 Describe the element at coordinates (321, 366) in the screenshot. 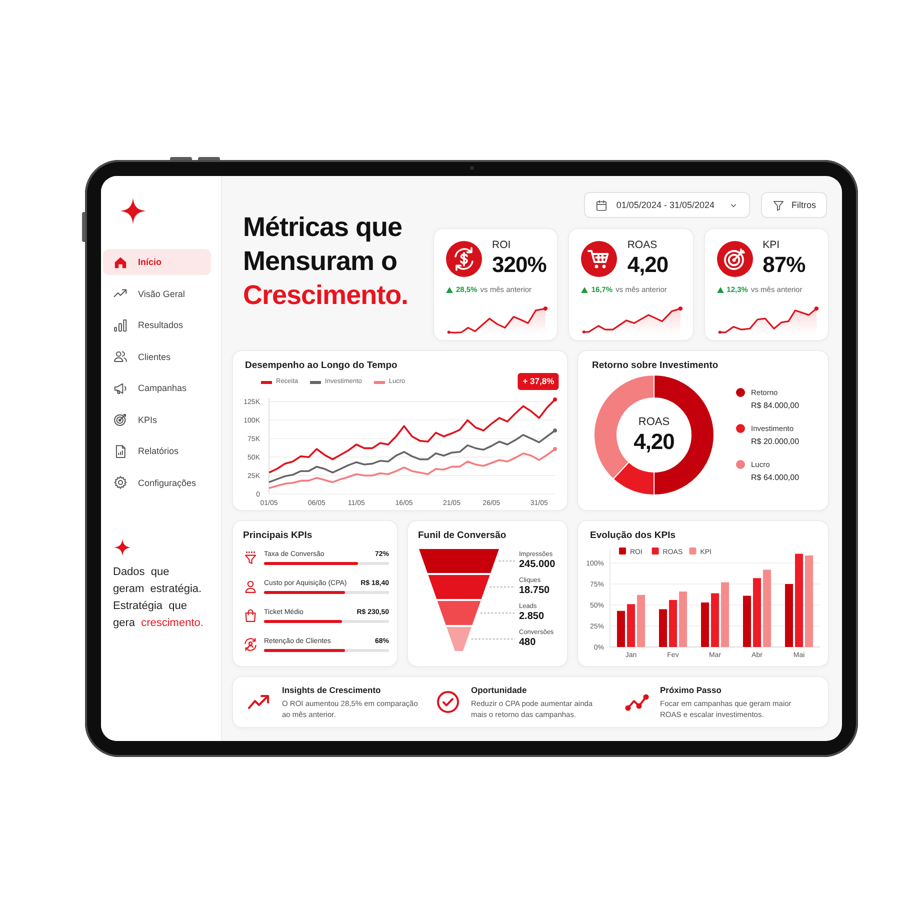

I see `card-title: Desempenho ao Longo do Tempo` at that location.